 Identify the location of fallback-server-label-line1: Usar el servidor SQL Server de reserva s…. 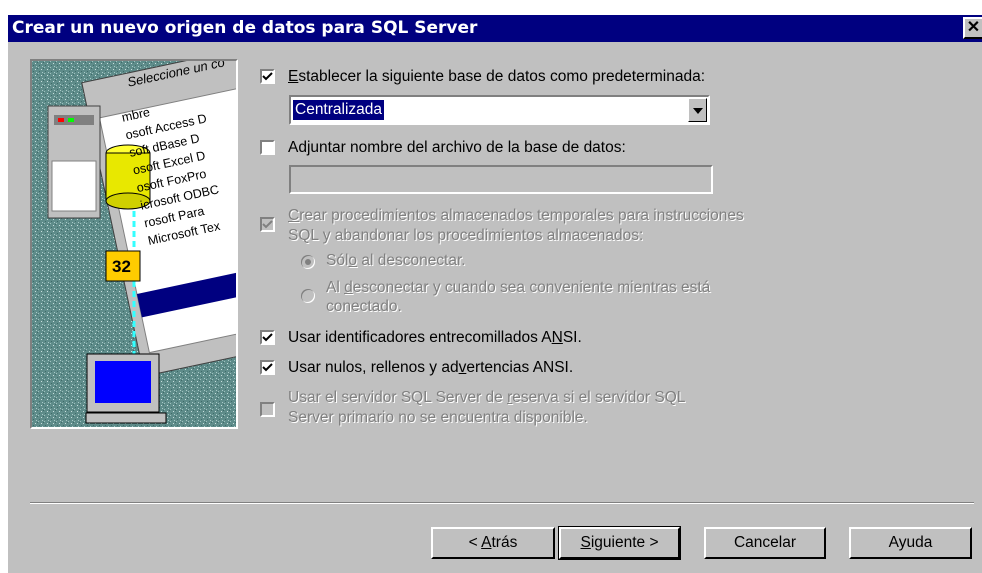
(487, 397).